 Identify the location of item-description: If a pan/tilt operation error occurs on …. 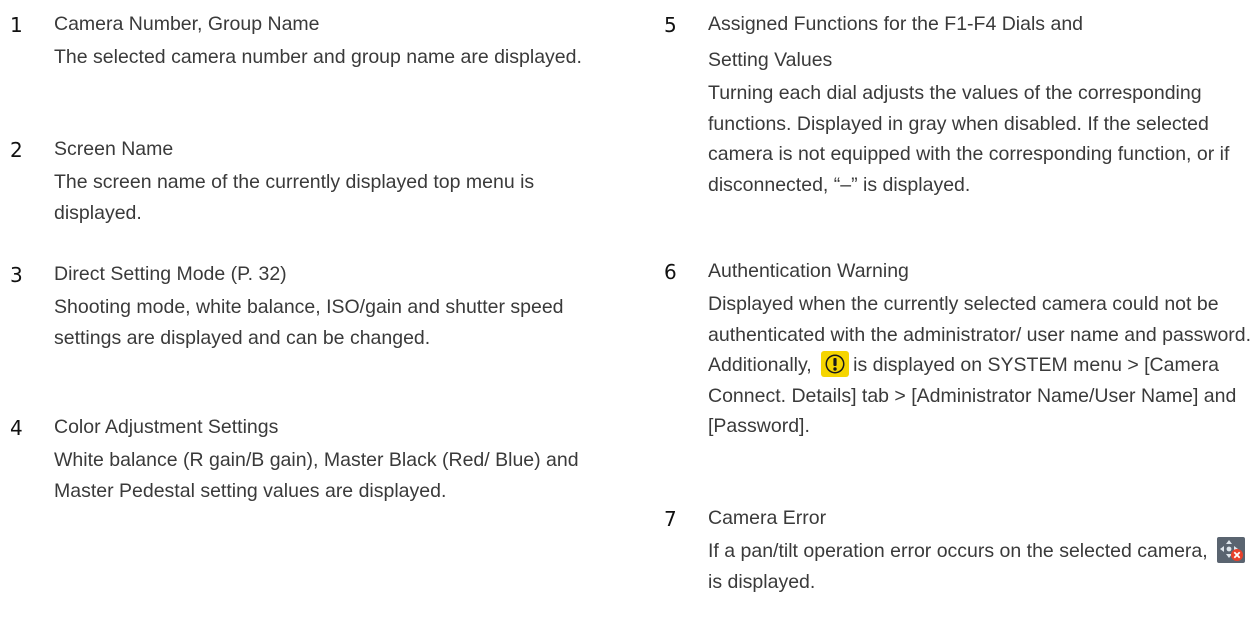
(982, 566).